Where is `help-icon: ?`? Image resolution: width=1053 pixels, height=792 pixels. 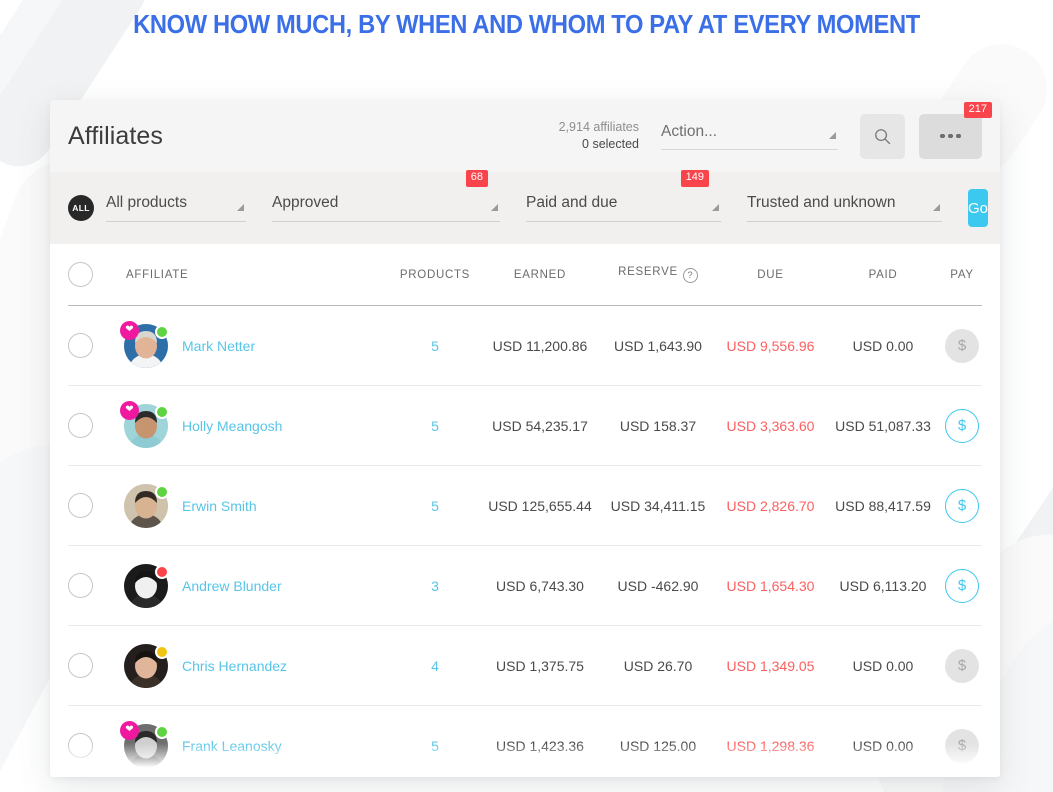
help-icon: ? is located at coordinates (690, 275).